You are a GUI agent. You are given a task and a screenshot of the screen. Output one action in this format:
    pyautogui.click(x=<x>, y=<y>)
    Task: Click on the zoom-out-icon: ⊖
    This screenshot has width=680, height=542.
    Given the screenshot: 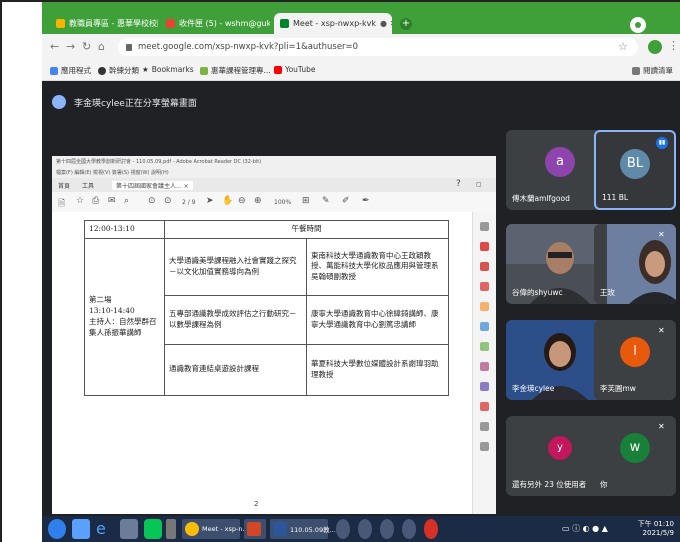 What is the action you would take?
    pyautogui.click(x=242, y=201)
    